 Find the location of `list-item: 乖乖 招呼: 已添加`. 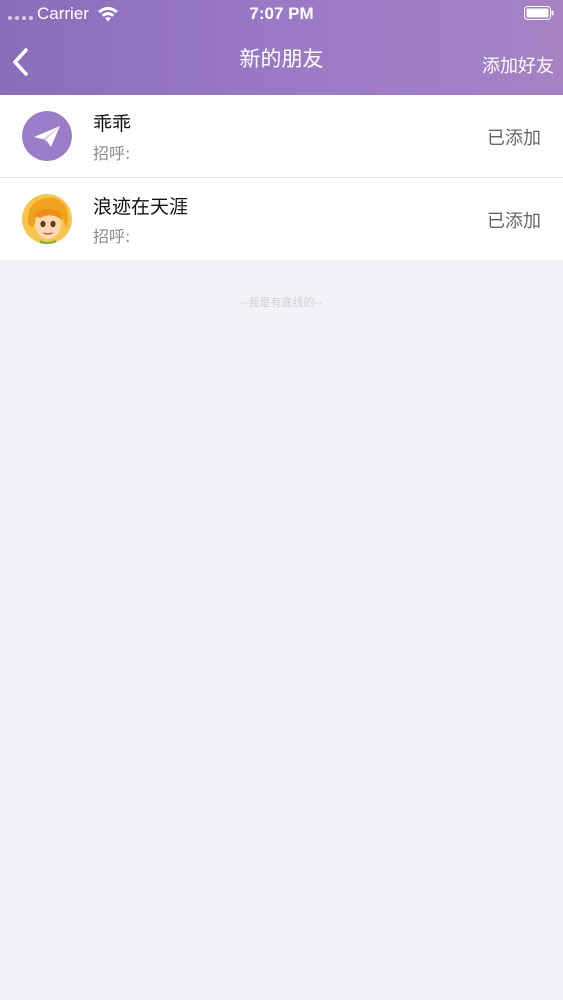

list-item: 乖乖 招呼: 已添加 is located at coordinates (281, 136).